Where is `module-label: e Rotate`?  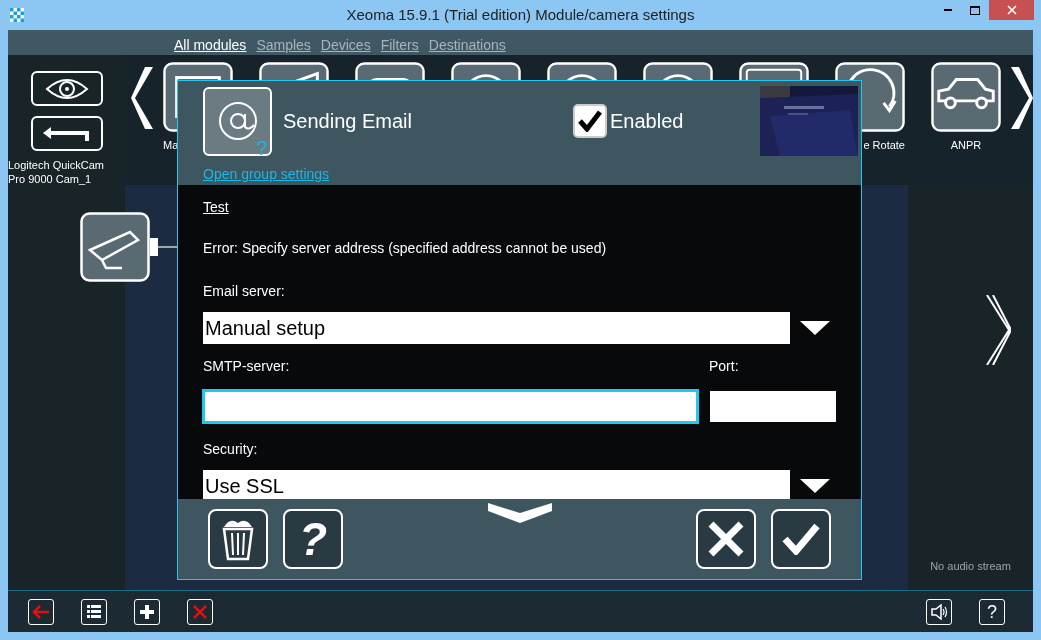 module-label: e Rotate is located at coordinates (884, 145).